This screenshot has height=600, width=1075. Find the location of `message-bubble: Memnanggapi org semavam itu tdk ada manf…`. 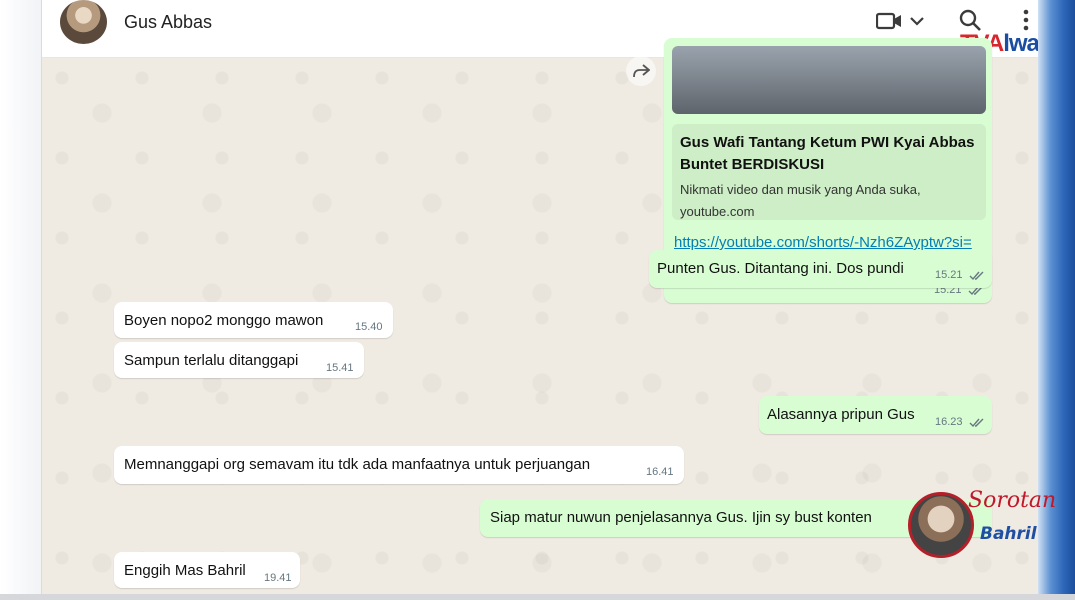

message-bubble: Memnanggapi org semavam itu tdk ada manf… is located at coordinates (399, 465).